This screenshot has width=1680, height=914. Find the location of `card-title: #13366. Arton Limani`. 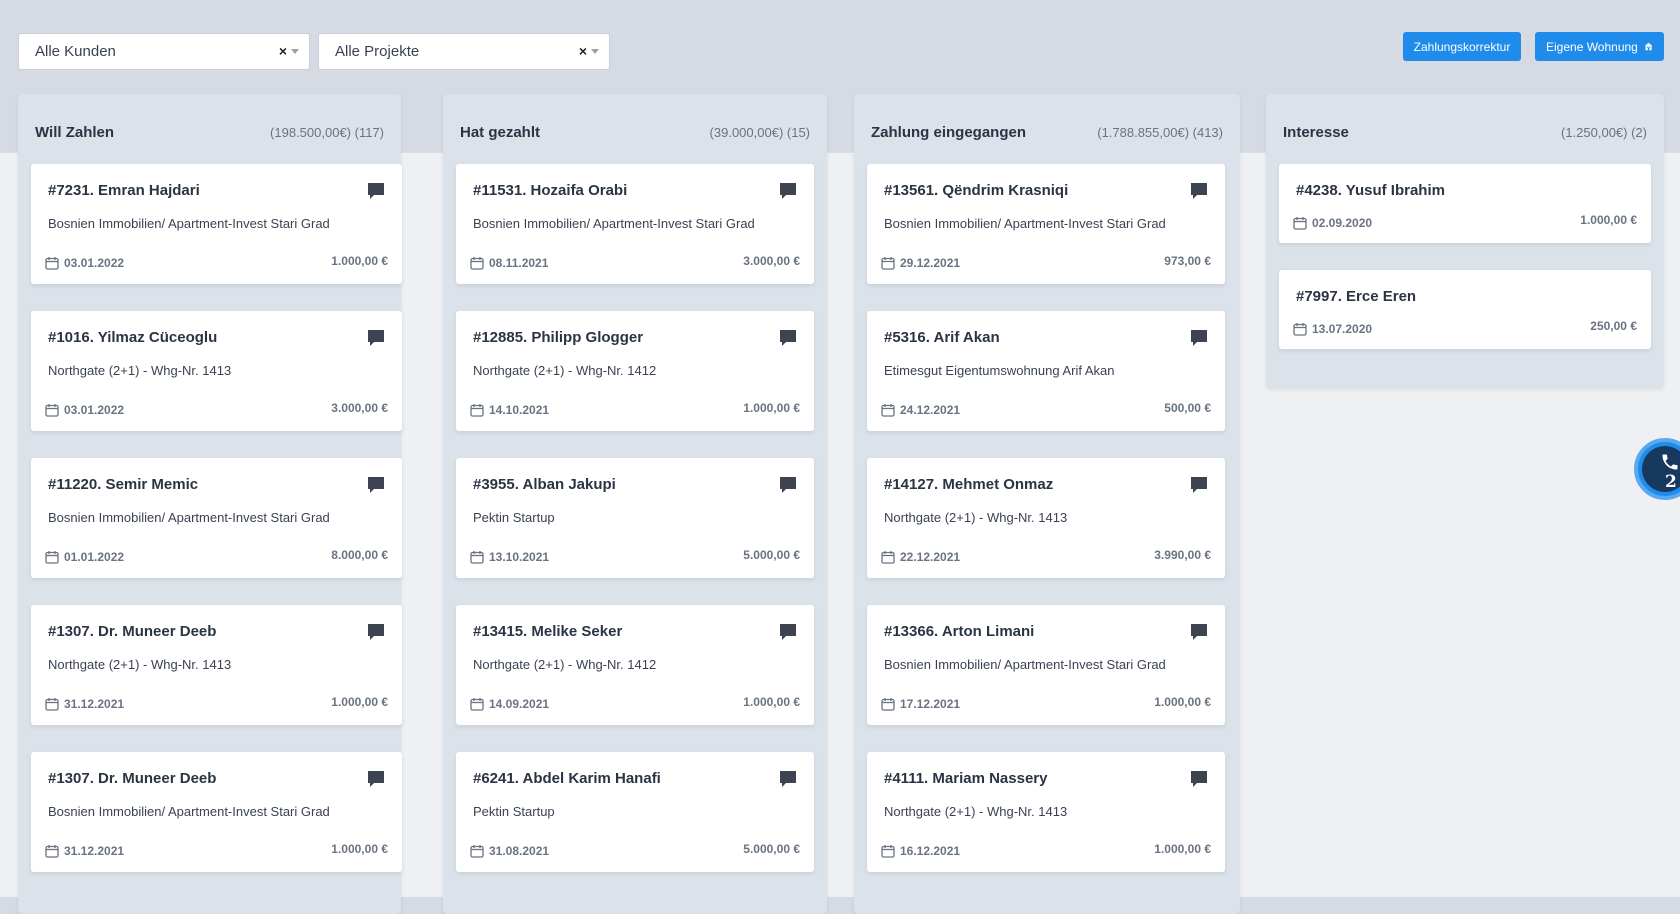

card-title: #13366. Arton Limani is located at coordinates (959, 631).